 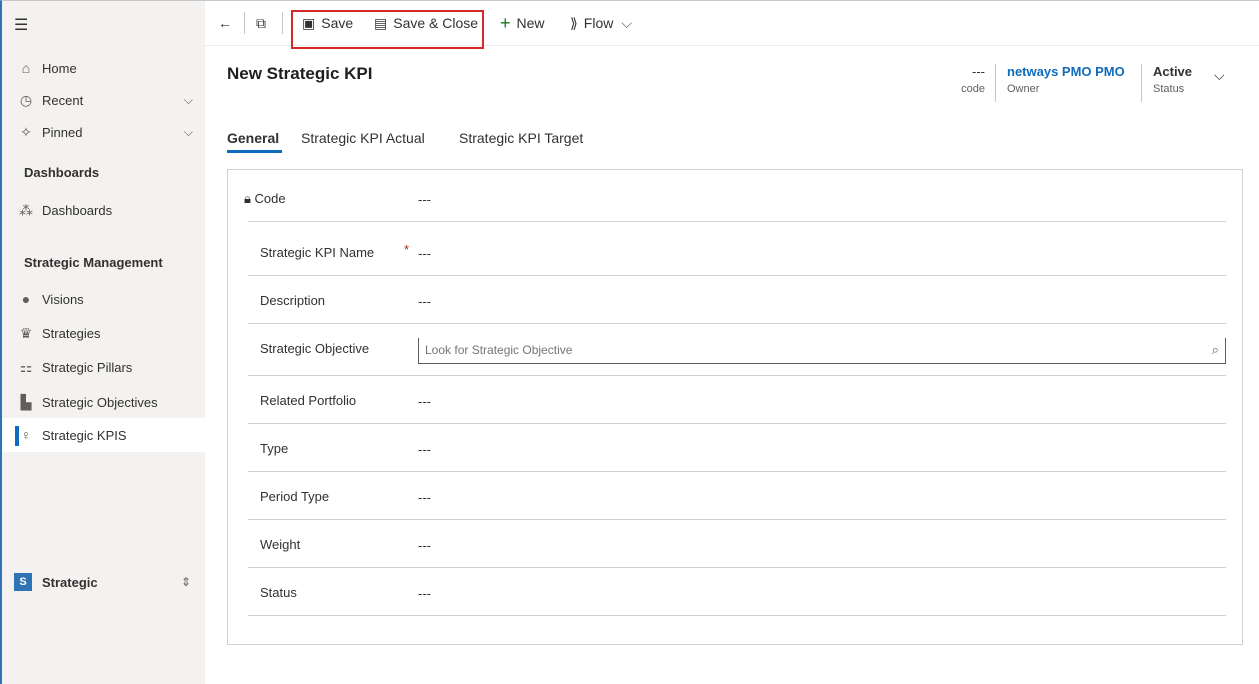 I want to click on header-code-field: --- code, so click(x=971, y=79).